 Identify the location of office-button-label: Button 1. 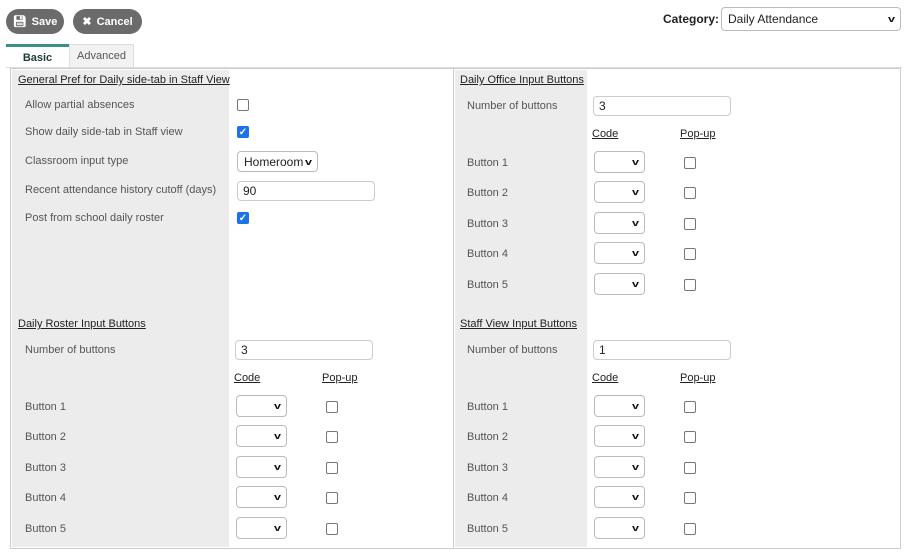
(487, 163).